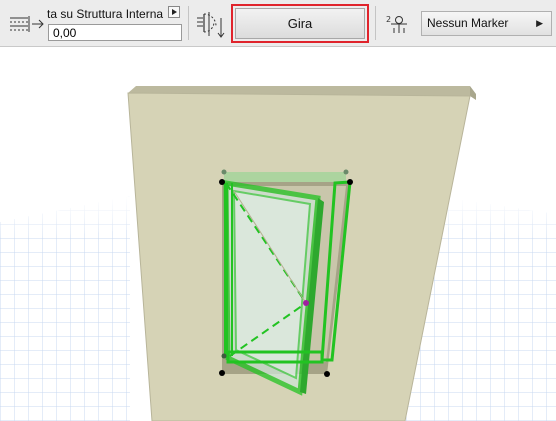  Describe the element at coordinates (539, 23) in the screenshot. I see `dropdown-arrow-icon: ▶` at that location.